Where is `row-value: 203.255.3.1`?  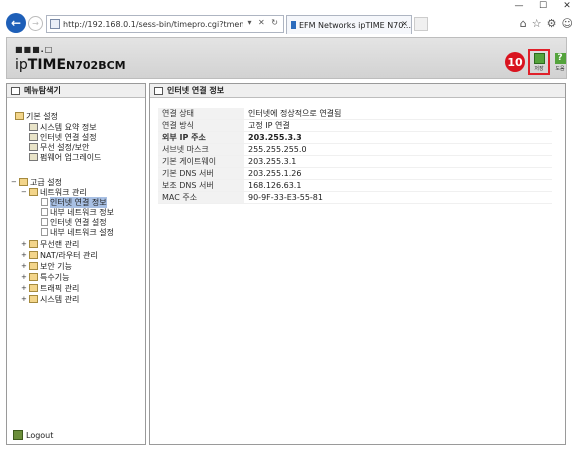 row-value: 203.255.3.1 is located at coordinates (398, 161).